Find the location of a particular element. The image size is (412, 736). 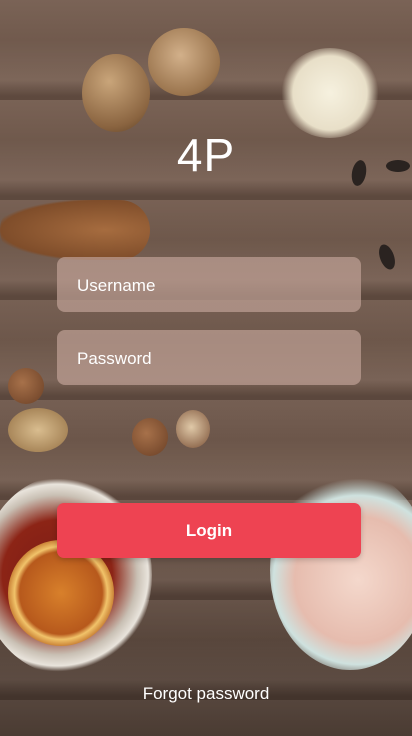

flower-decor is located at coordinates (330, 93).